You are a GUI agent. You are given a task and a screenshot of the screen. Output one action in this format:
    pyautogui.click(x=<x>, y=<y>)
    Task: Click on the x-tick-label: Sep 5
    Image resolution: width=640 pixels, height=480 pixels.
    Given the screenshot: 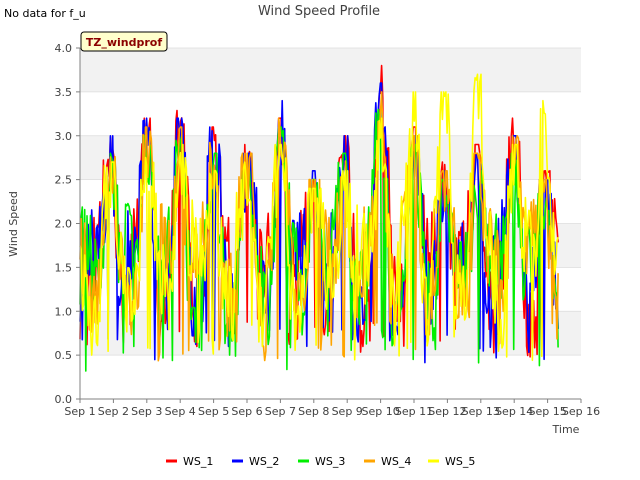 What is the action you would take?
    pyautogui.click(x=213, y=411)
    